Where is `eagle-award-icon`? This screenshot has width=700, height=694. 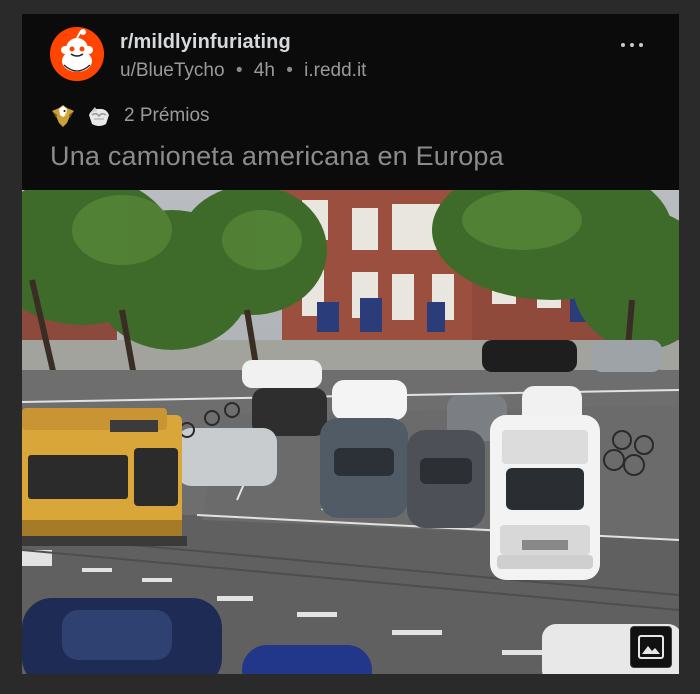
eagle-award-icon is located at coordinates (63, 116).